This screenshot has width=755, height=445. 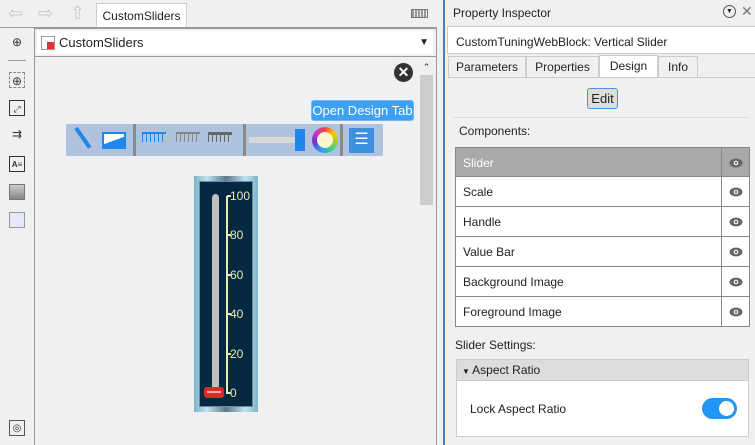 What do you see at coordinates (361, 140) in the screenshot?
I see `design-settings-icon: ☰` at bounding box center [361, 140].